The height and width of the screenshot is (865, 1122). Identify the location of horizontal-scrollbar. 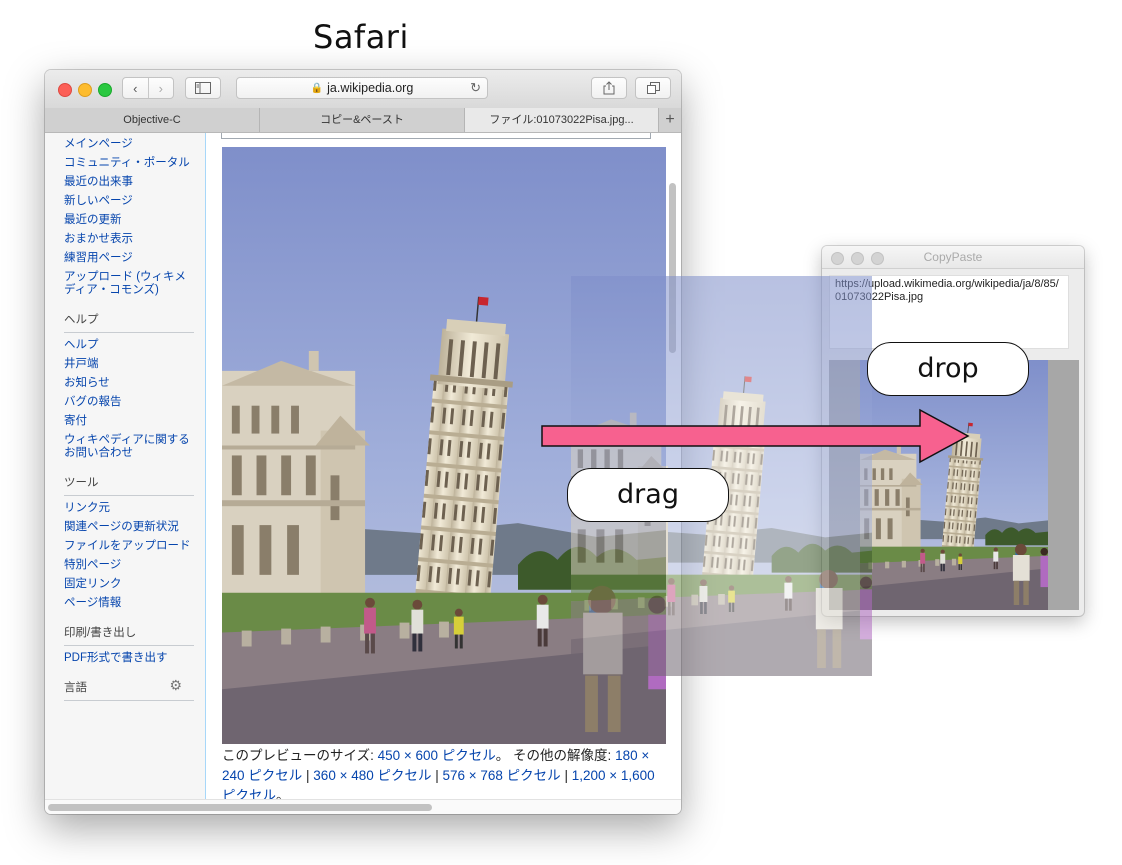
(240, 807).